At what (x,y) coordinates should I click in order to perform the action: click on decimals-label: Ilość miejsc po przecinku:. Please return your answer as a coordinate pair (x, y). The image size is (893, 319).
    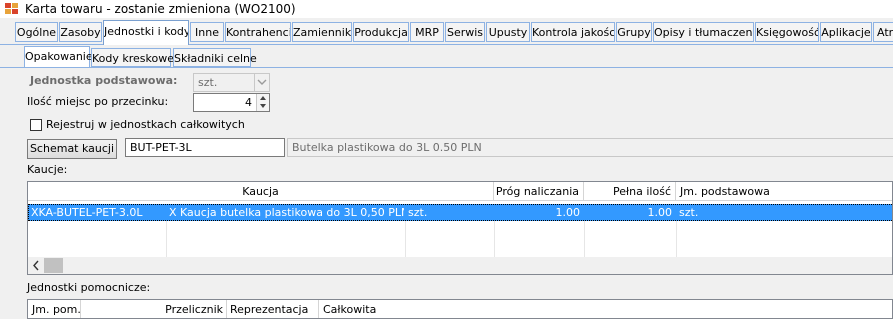
    Looking at the image, I should click on (98, 101).